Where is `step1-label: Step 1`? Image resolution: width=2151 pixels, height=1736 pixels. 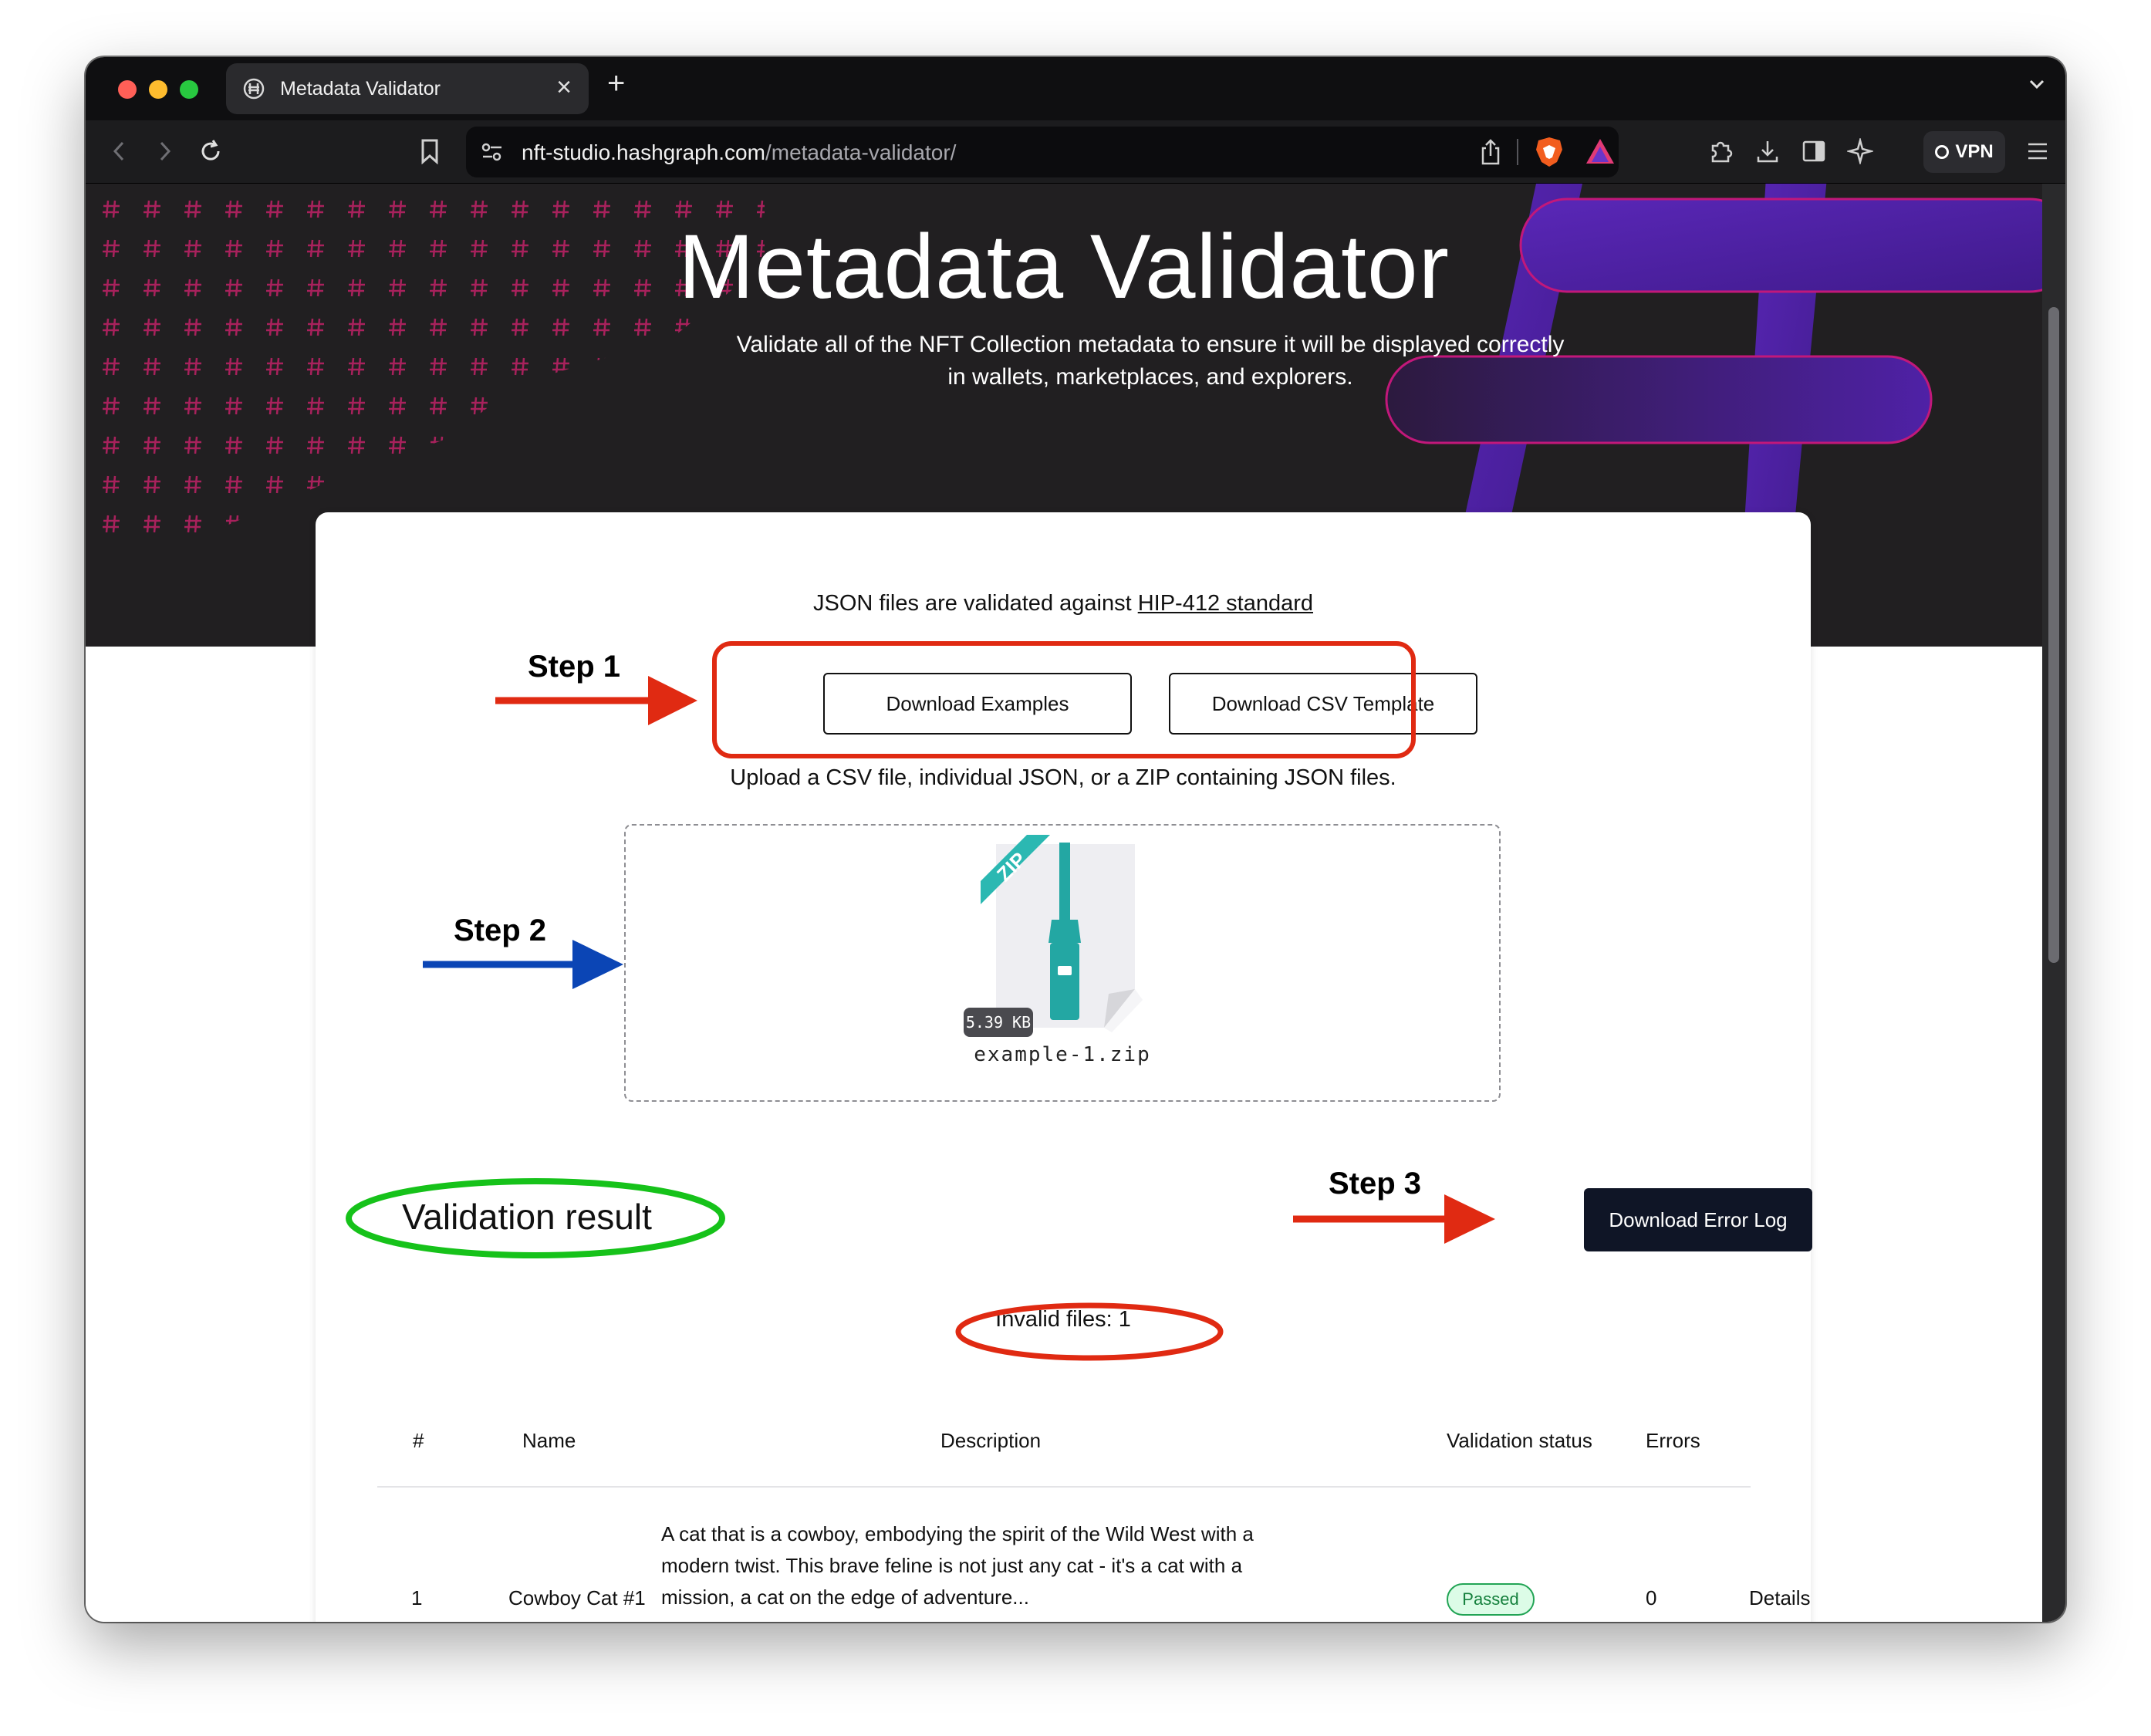
step1-label: Step 1 is located at coordinates (574, 667).